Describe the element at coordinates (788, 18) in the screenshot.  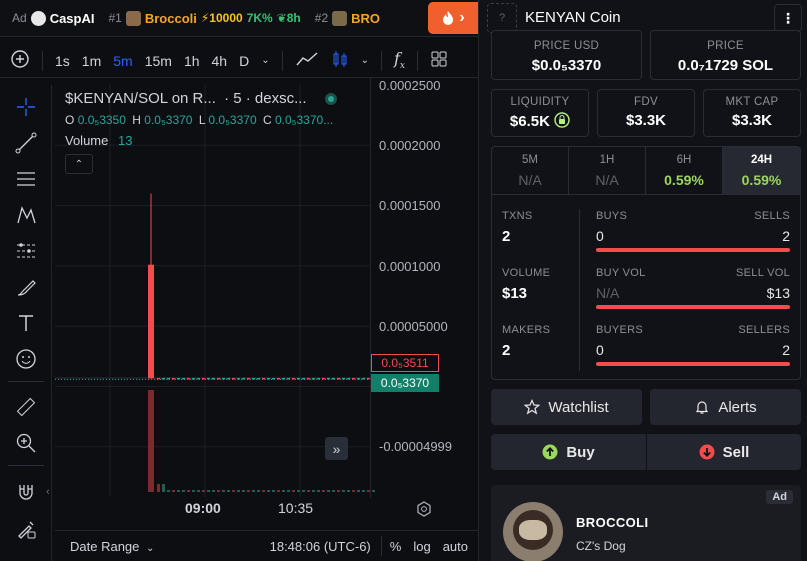
I see `more-options-button: ⋮` at that location.